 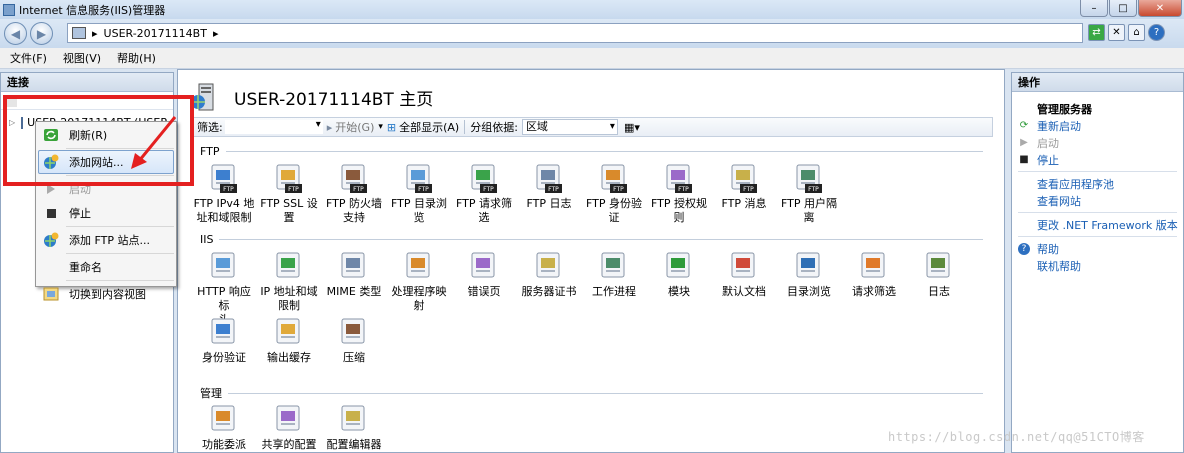 I want to click on start-filter-icon: ▸, so click(x=329, y=127).